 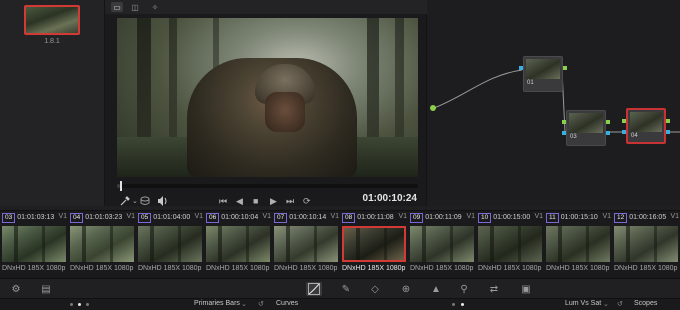 What do you see at coordinates (543, 74) in the screenshot?
I see `node-01: 01` at bounding box center [543, 74].